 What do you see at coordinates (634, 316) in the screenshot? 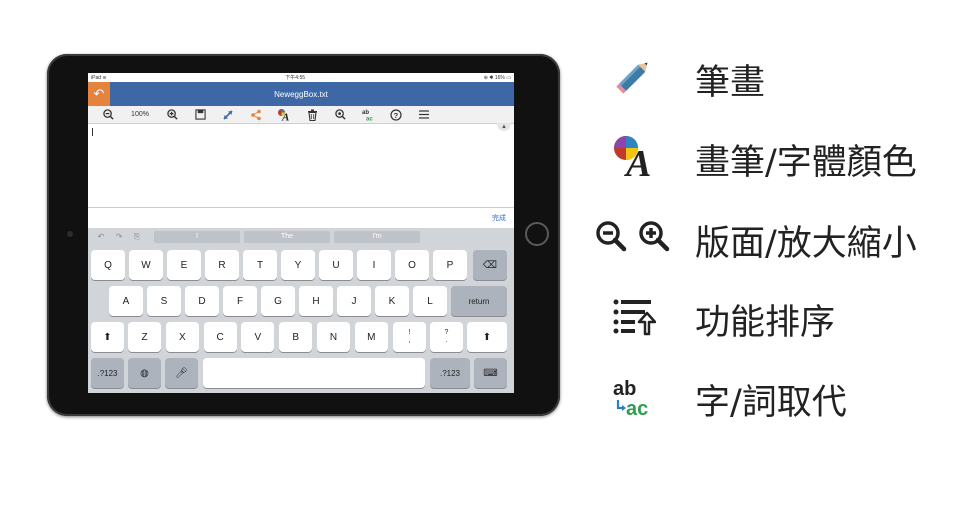
I see `menu-sort-icon` at bounding box center [634, 316].